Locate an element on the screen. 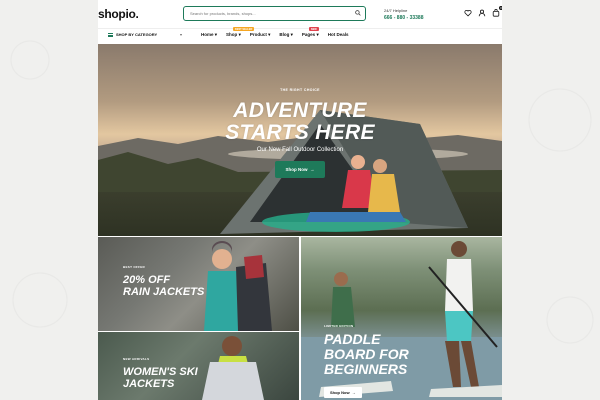 The height and width of the screenshot is (400, 600). header: shopio. 24/7 Helpline 666 - 880 - 33388 is located at coordinates (300, 14).